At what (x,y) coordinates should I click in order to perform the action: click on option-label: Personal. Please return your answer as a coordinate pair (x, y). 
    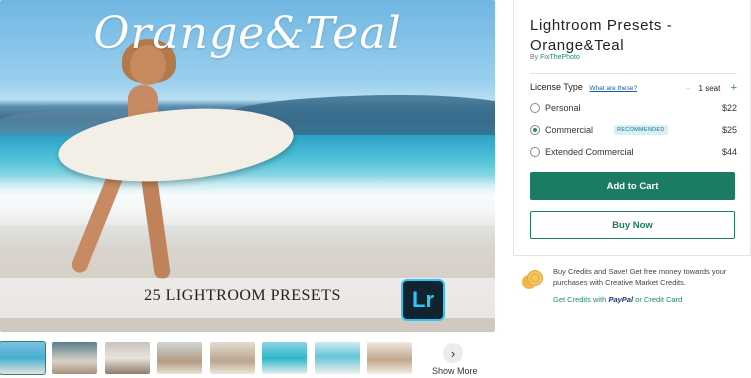
    Looking at the image, I should click on (563, 108).